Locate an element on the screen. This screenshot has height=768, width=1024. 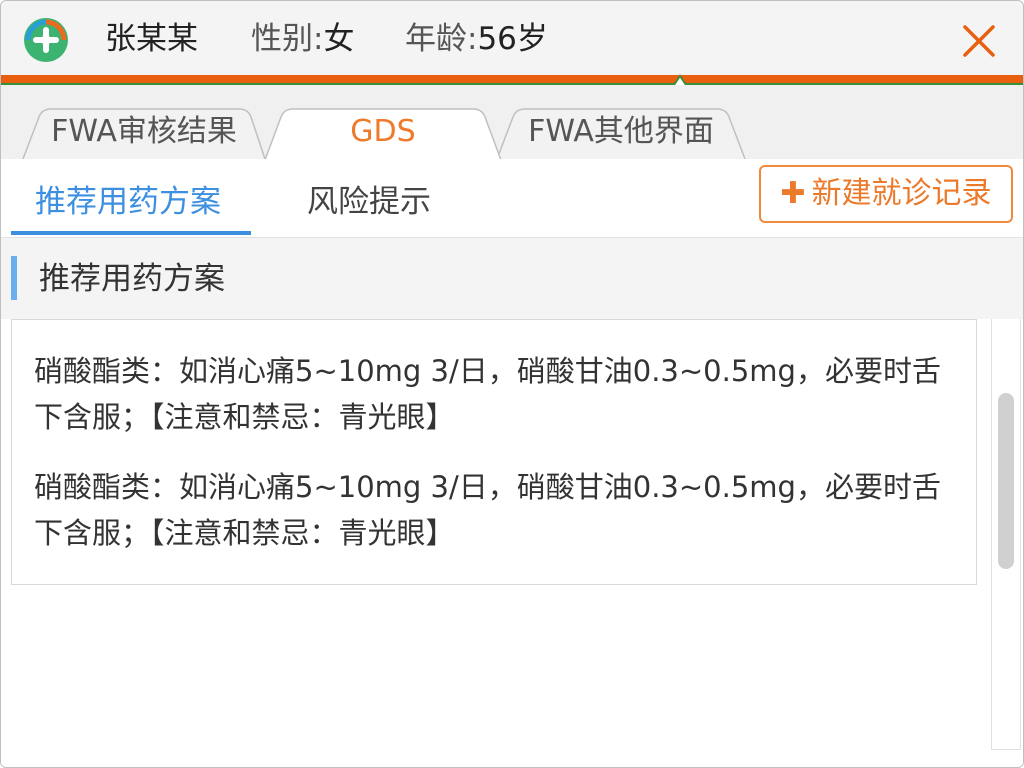
subtab-recommended-plan: 推荐用药方案 is located at coordinates (128, 202).